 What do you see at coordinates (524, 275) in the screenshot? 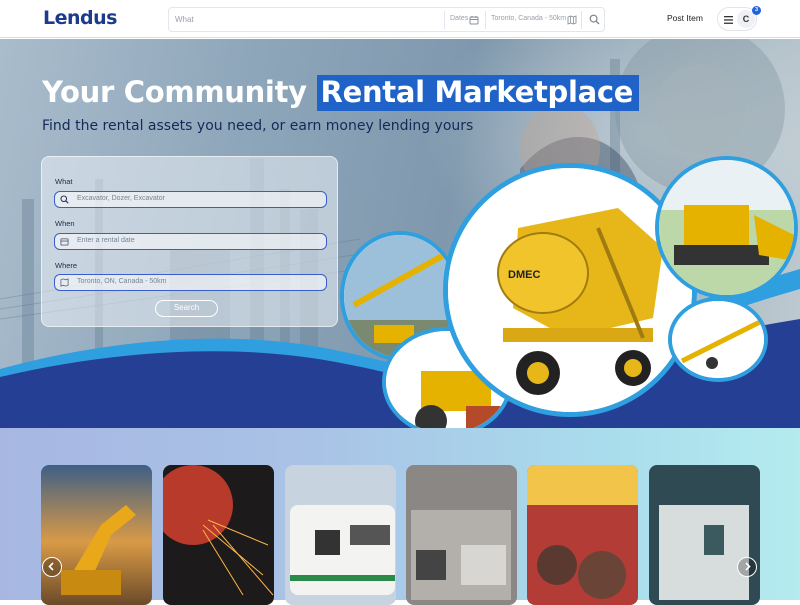
I see `svg-text: DMEC` at bounding box center [524, 275].